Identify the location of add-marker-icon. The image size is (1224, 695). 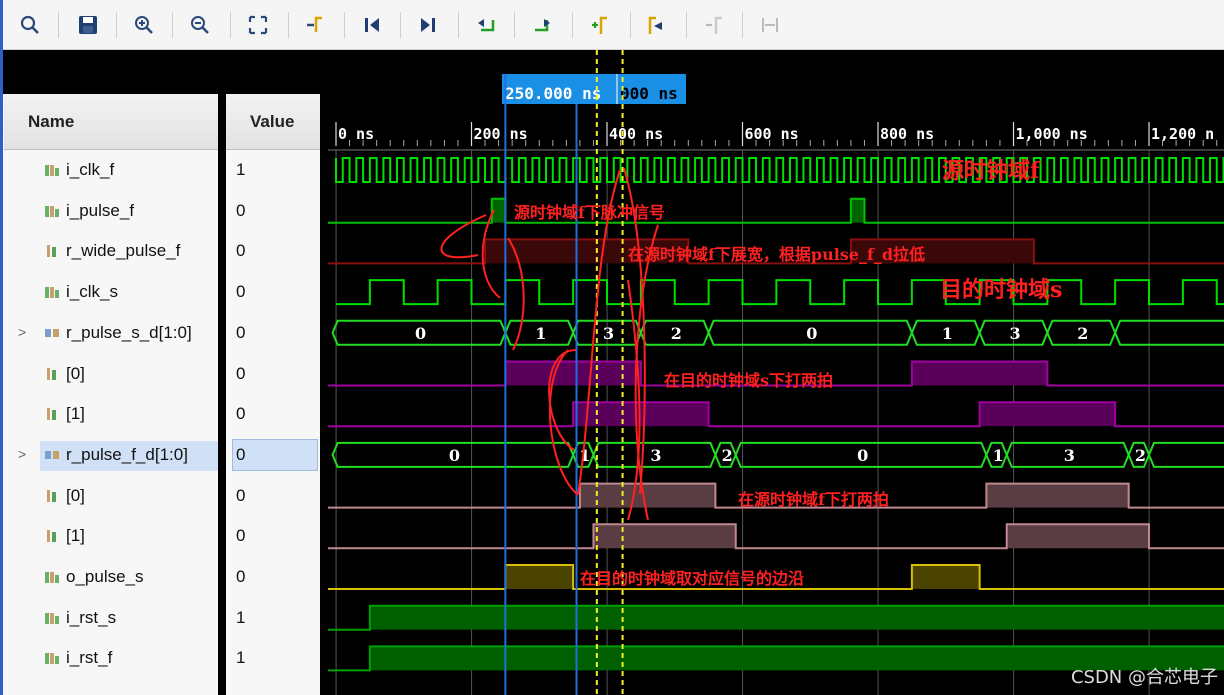
(600, 25).